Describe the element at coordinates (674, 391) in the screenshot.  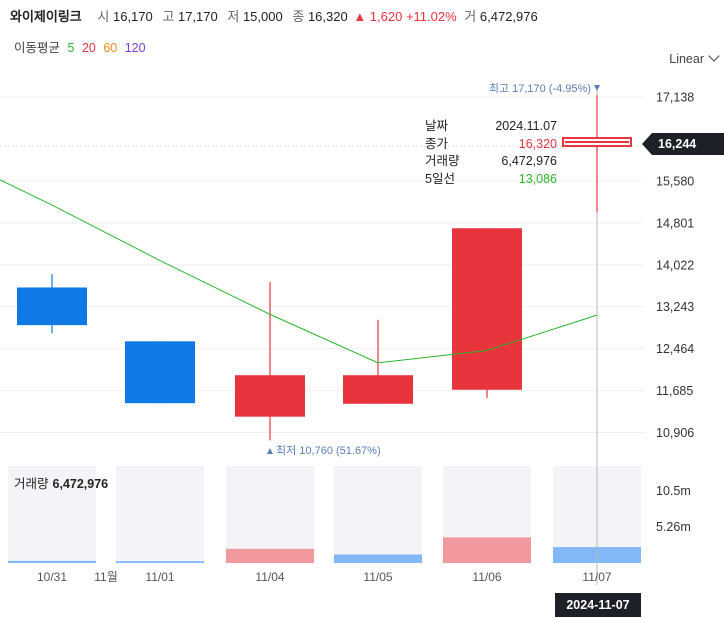
I see `y-tick-label: 11,685` at that location.